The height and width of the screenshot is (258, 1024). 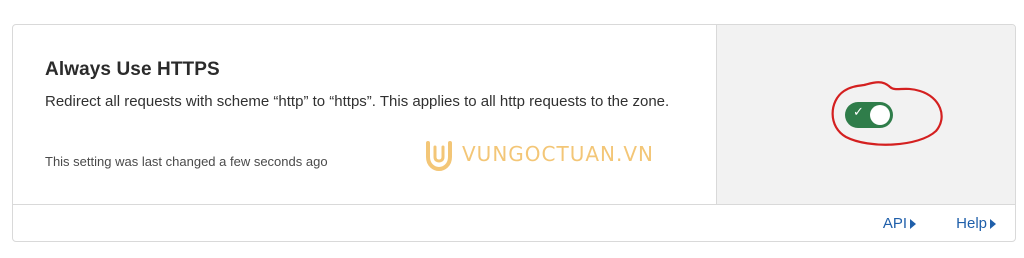 I want to click on card-footer: API Help, so click(x=514, y=223).